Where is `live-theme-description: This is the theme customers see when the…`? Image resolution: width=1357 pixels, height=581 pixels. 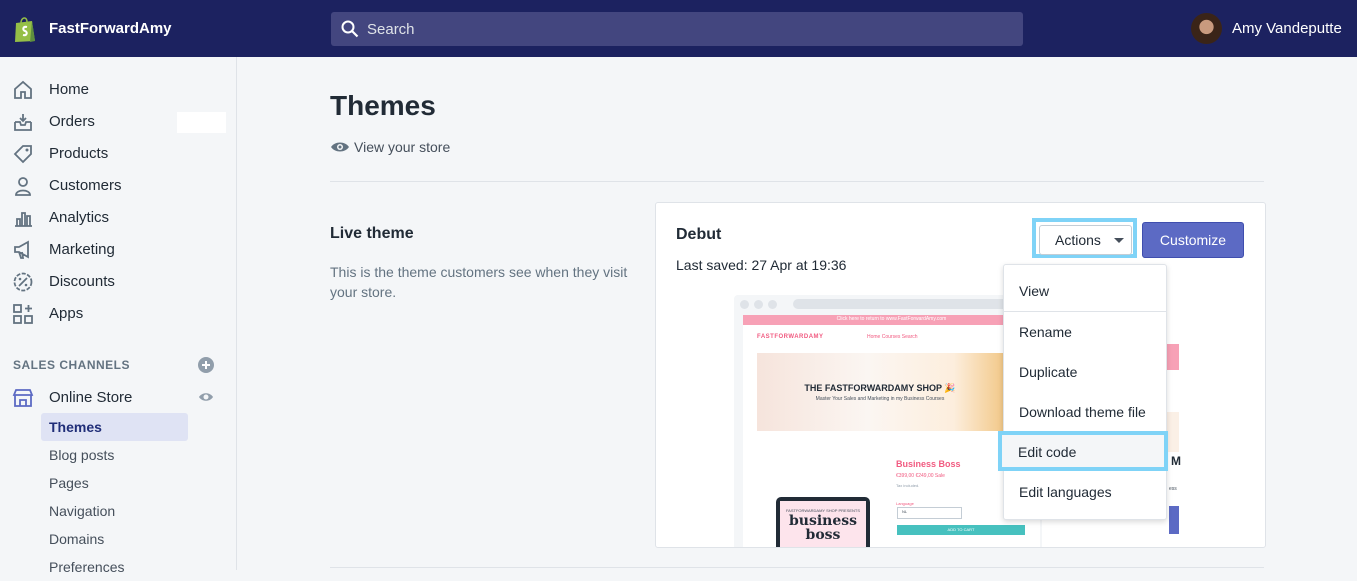 live-theme-description: This is the theme customers see when the… is located at coordinates (479, 282).